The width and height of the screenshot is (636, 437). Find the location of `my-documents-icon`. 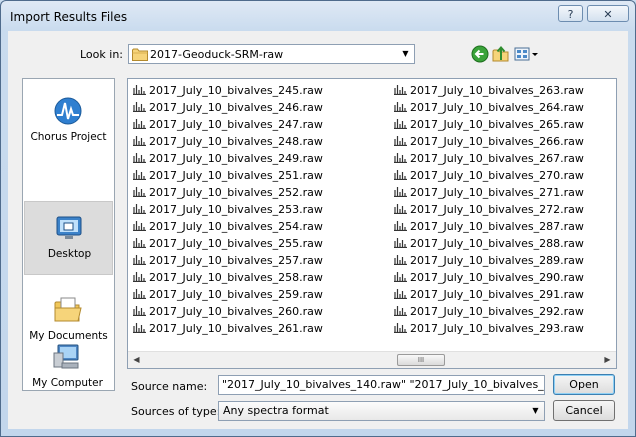

my-documents-icon is located at coordinates (68, 309).